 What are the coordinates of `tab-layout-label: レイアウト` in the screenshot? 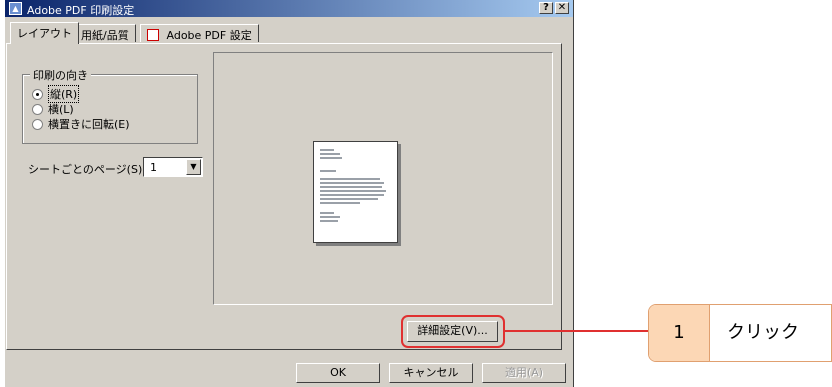 It's located at (44, 33).